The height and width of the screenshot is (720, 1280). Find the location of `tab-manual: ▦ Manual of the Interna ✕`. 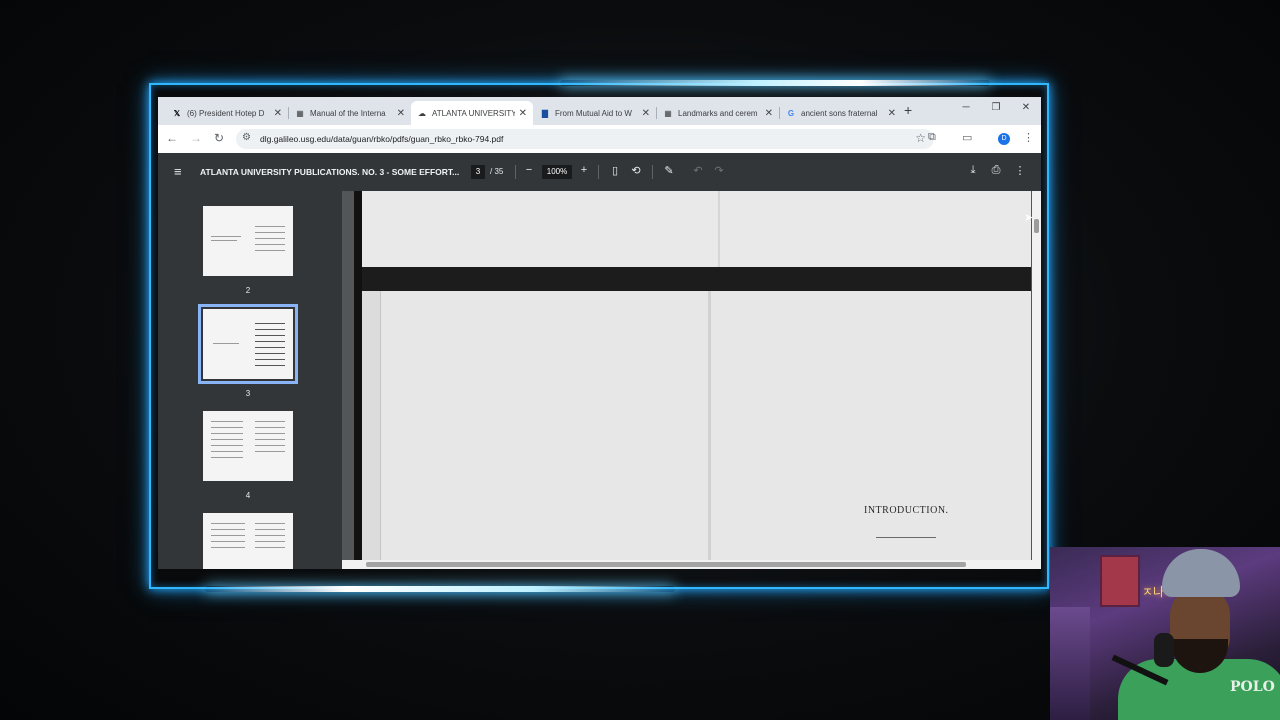

tab-manual: ▦ Manual of the Interna ✕ is located at coordinates (350, 113).